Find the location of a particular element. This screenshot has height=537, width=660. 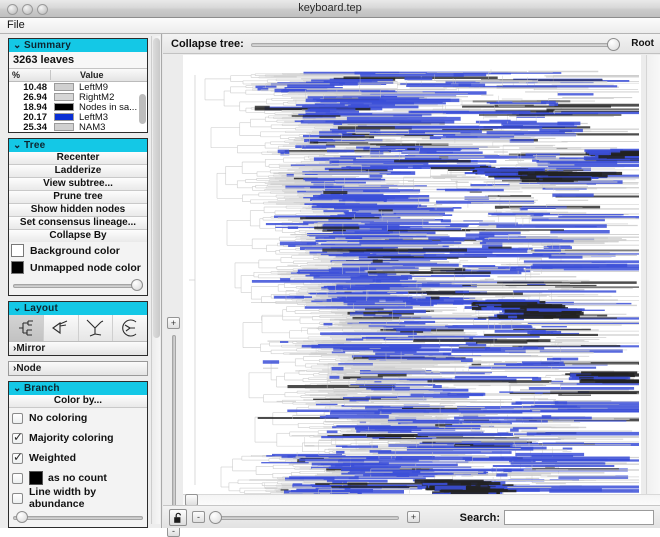

branch-option-row: Line width by abundance is located at coordinates (78, 498).